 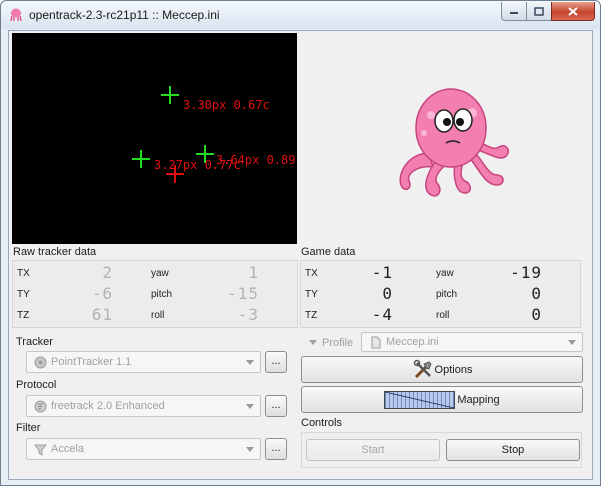 What do you see at coordinates (107, 272) in the screenshot?
I see `raw-tx-value: 2` at bounding box center [107, 272].